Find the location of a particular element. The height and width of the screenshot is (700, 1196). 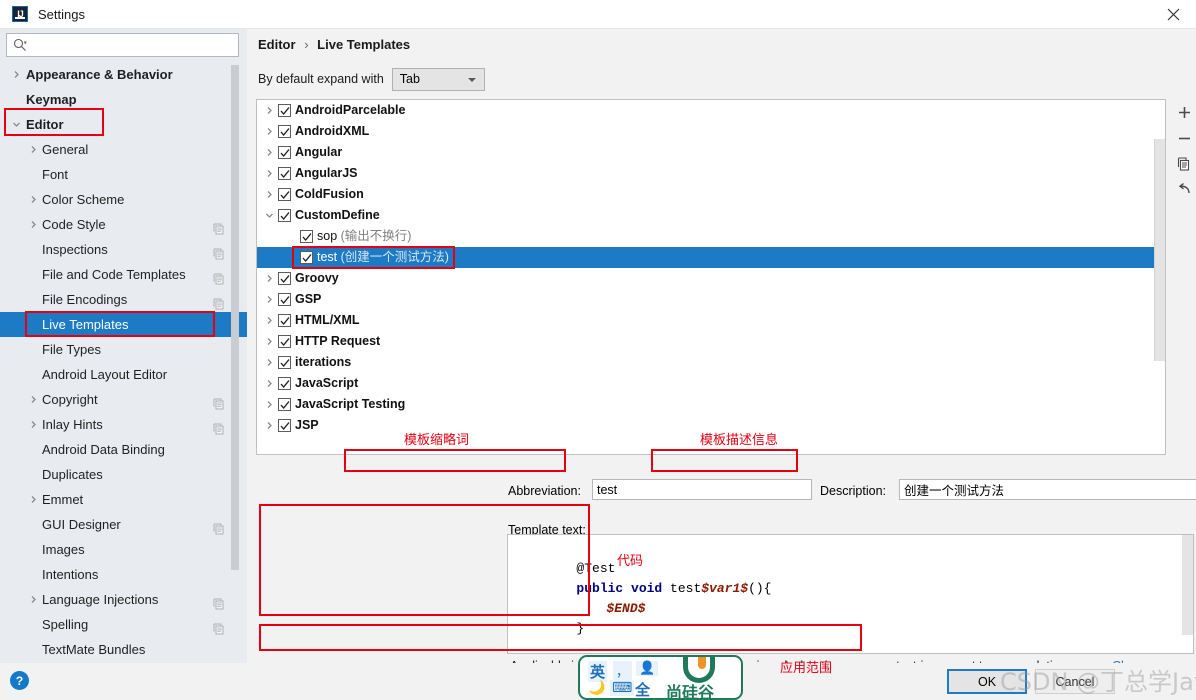

sidebar-item-live-templates: Live Templates is located at coordinates (123, 324).